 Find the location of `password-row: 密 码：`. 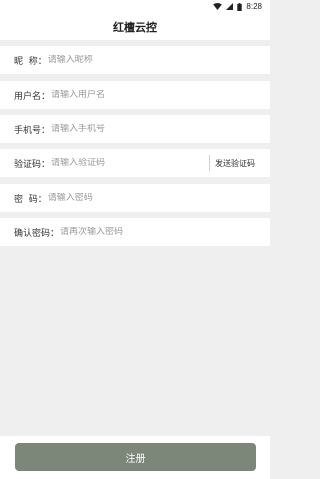

password-row: 密 码： is located at coordinates (135, 198).